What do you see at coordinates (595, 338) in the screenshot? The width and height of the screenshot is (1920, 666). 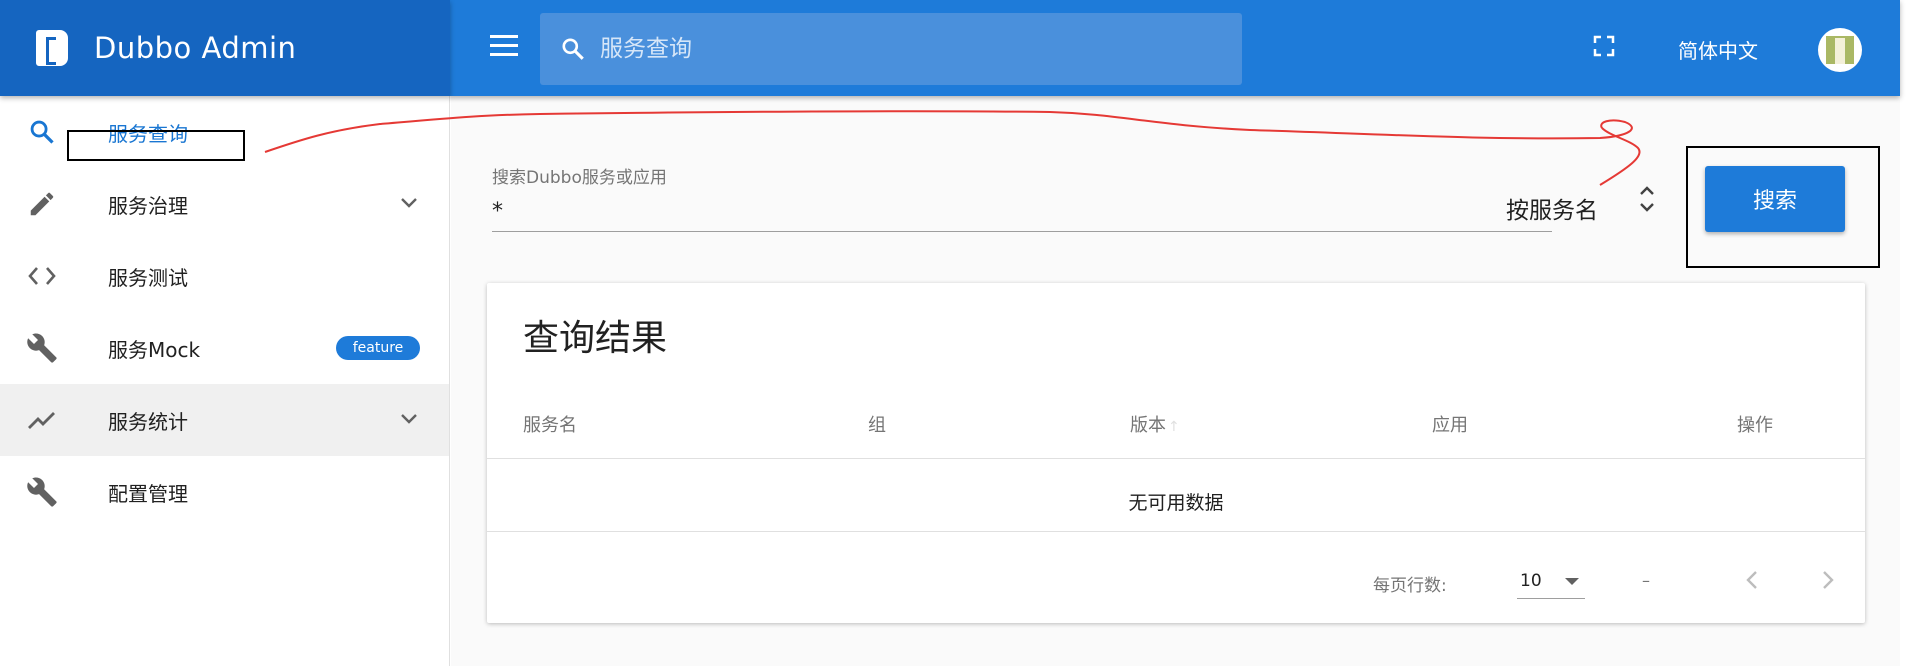 I see `results-title: 查询结果` at bounding box center [595, 338].